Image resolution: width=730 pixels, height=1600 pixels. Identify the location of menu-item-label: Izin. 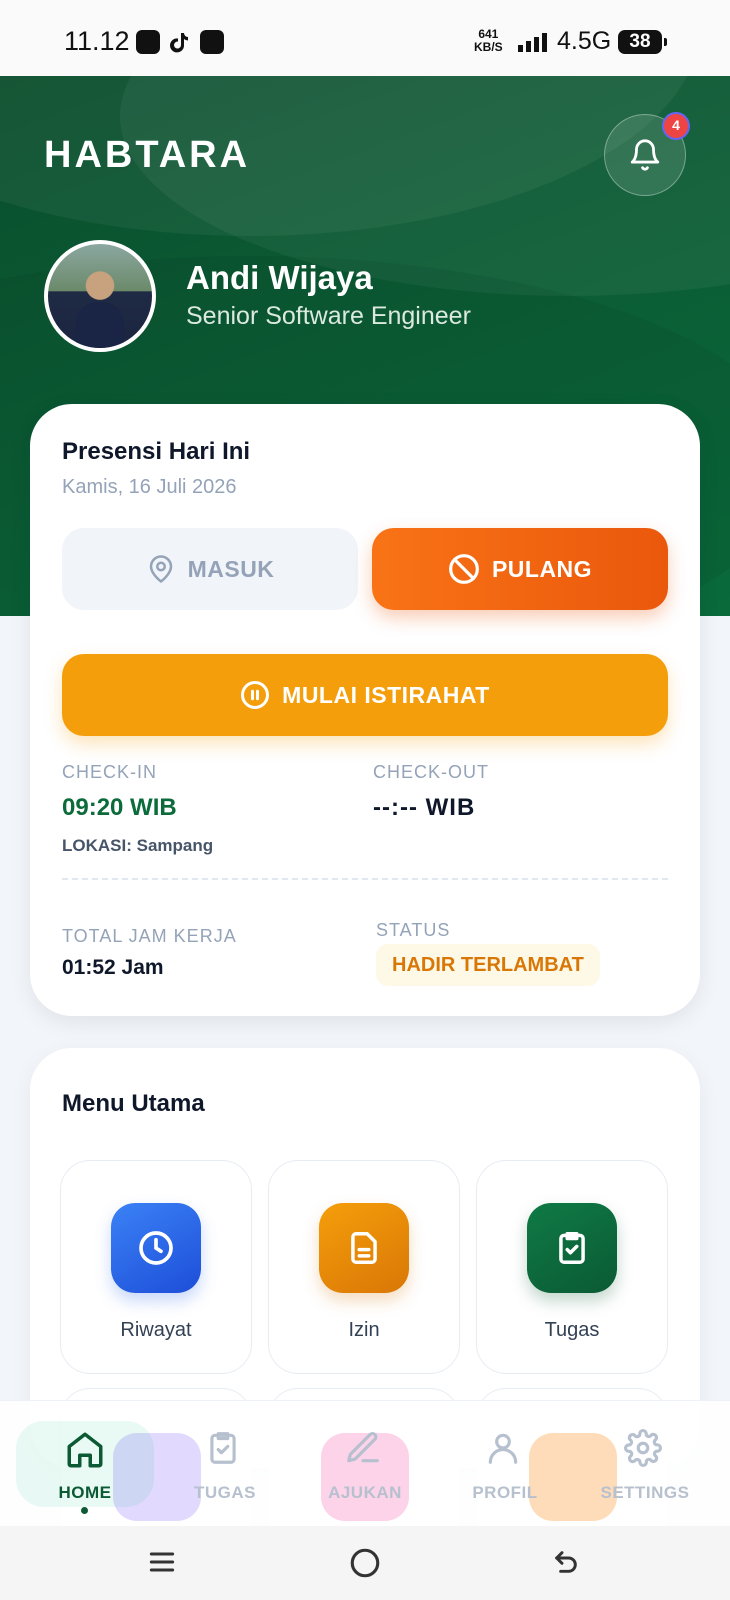
(364, 1330).